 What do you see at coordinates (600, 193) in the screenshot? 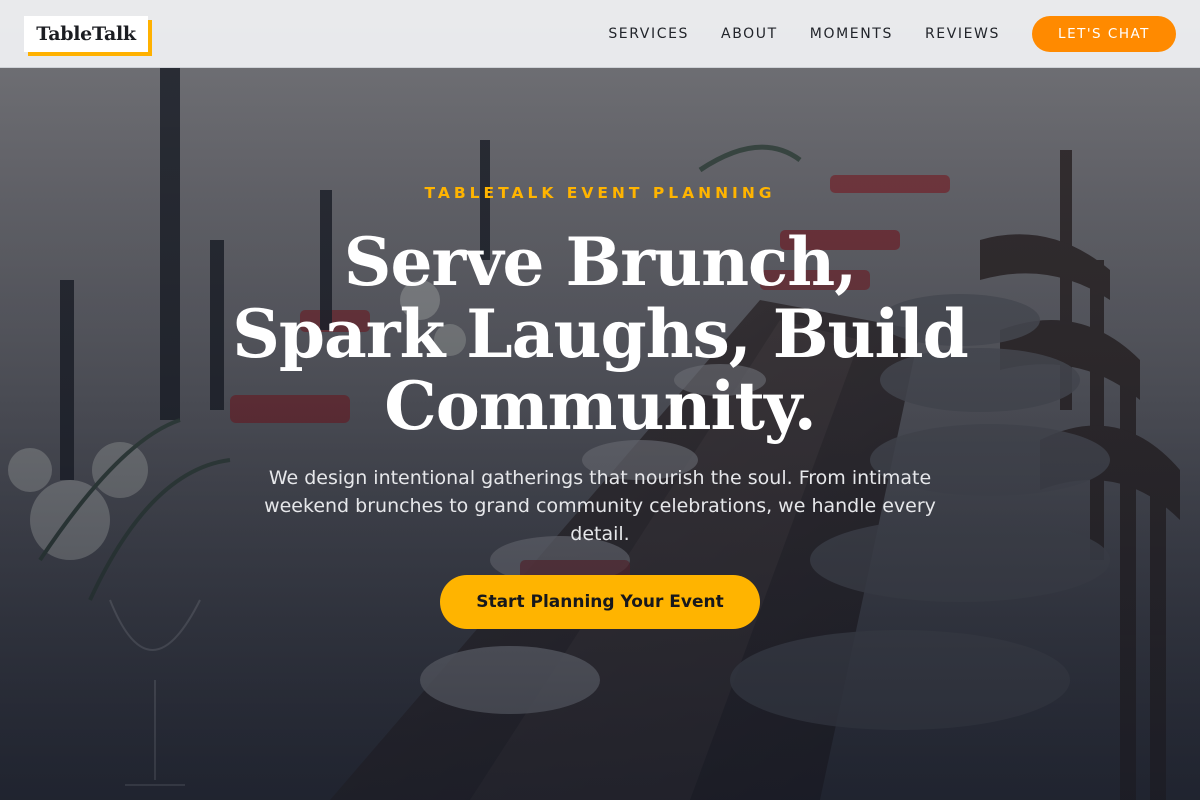
I see `hero-eyebrow: TABLETALK EVENT PLANNING` at bounding box center [600, 193].